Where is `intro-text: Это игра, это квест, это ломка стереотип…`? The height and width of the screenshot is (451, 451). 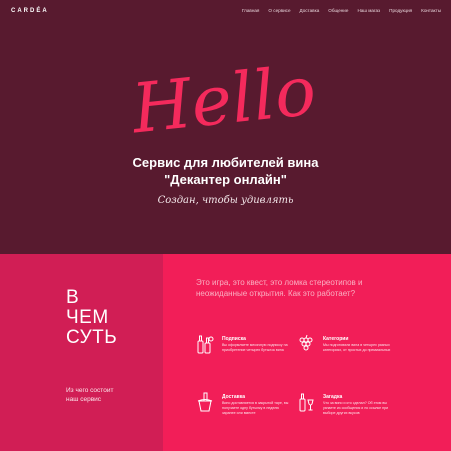 intro-text: Это игра, это квест, это ломка стереотип… is located at coordinates (279, 288).